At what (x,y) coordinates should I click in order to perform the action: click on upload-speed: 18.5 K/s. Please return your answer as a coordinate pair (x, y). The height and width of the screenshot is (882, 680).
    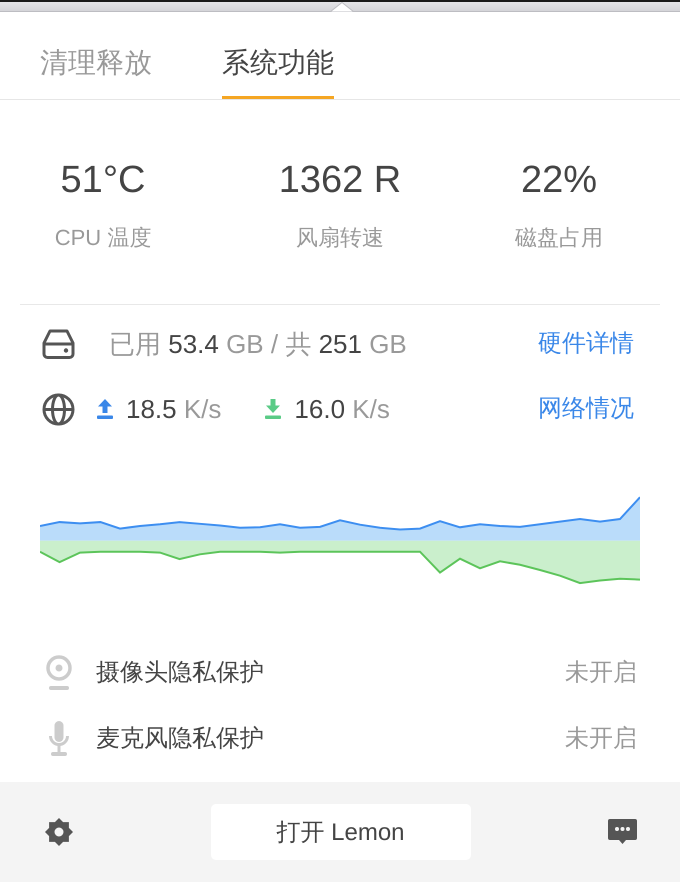
    Looking at the image, I should click on (174, 409).